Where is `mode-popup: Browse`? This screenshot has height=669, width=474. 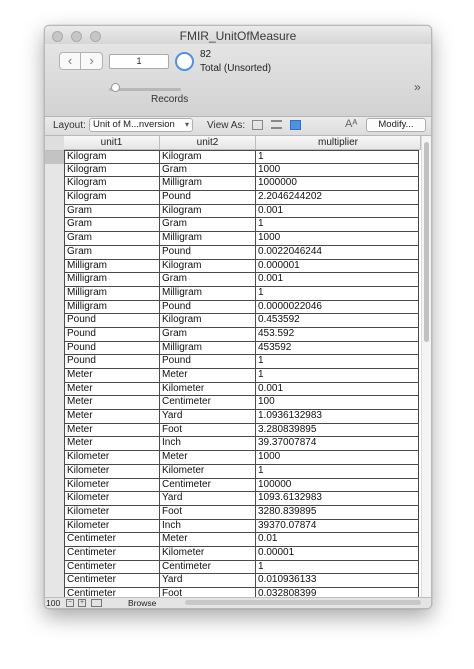
mode-popup: Browse is located at coordinates (142, 603).